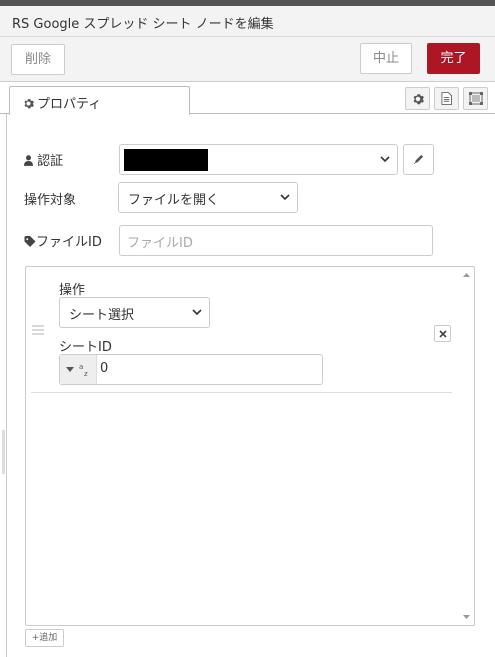  Describe the element at coordinates (247, 99) in the screenshot. I see `editor-tabs: プロパティ` at that location.